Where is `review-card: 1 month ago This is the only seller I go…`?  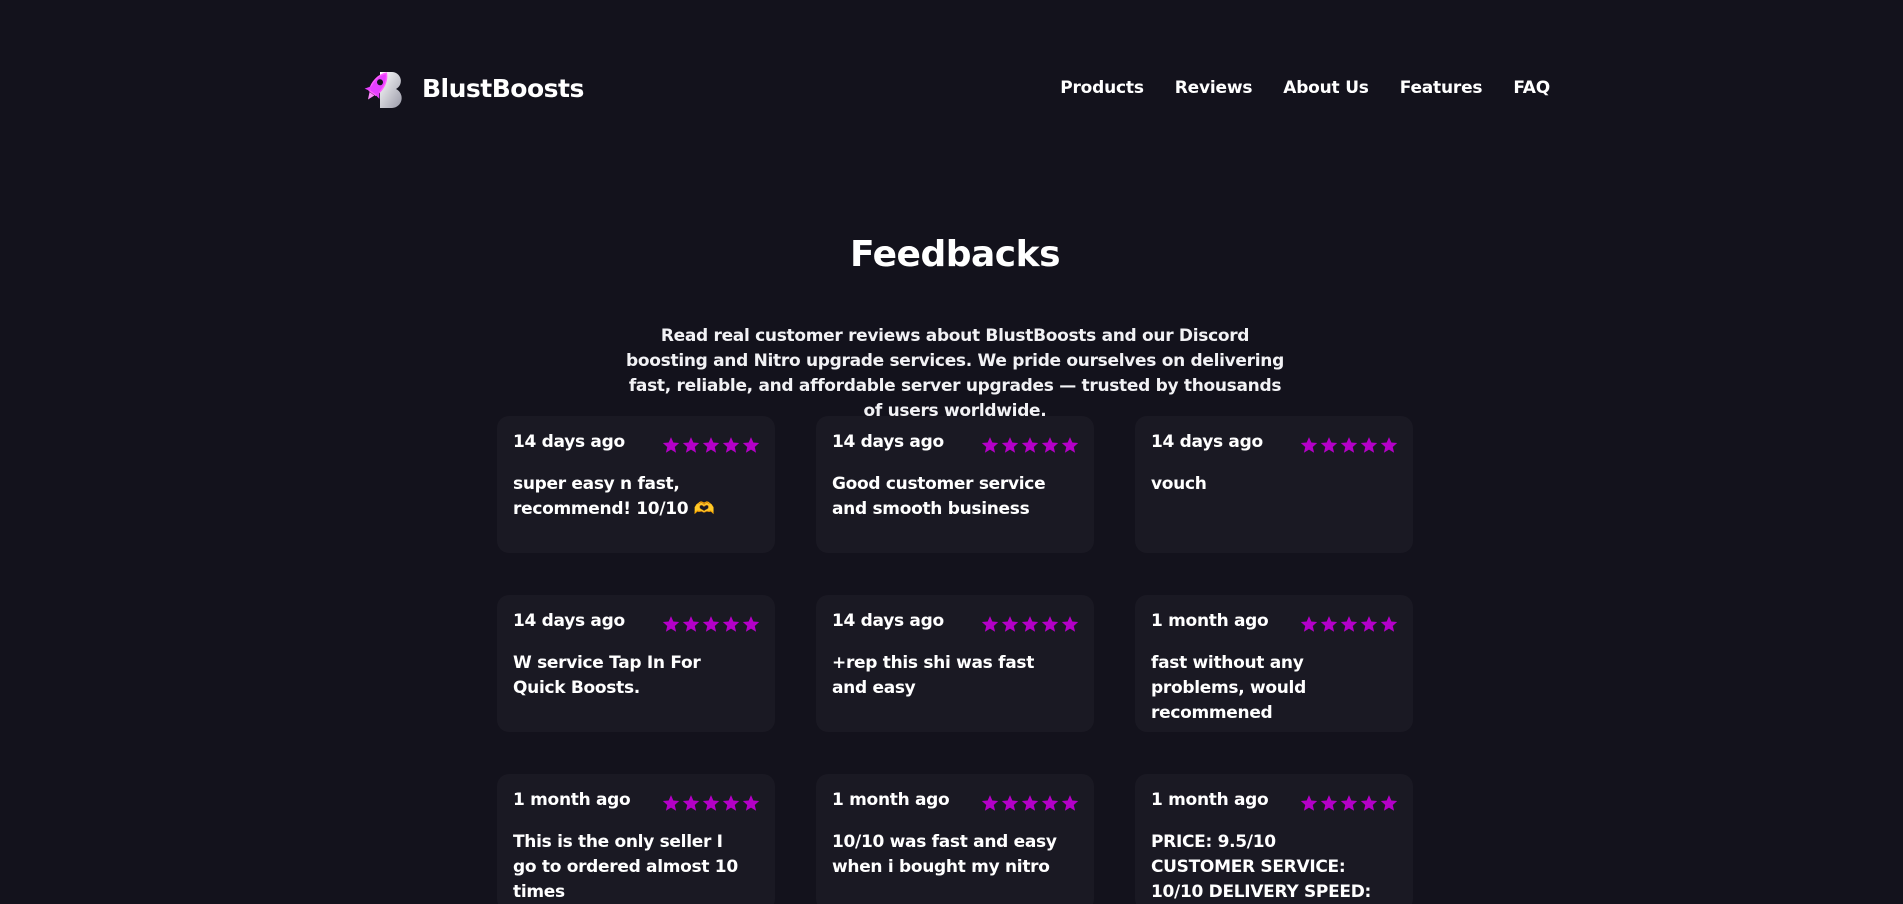
review-card: 1 month ago This is the only seller I go… is located at coordinates (636, 839).